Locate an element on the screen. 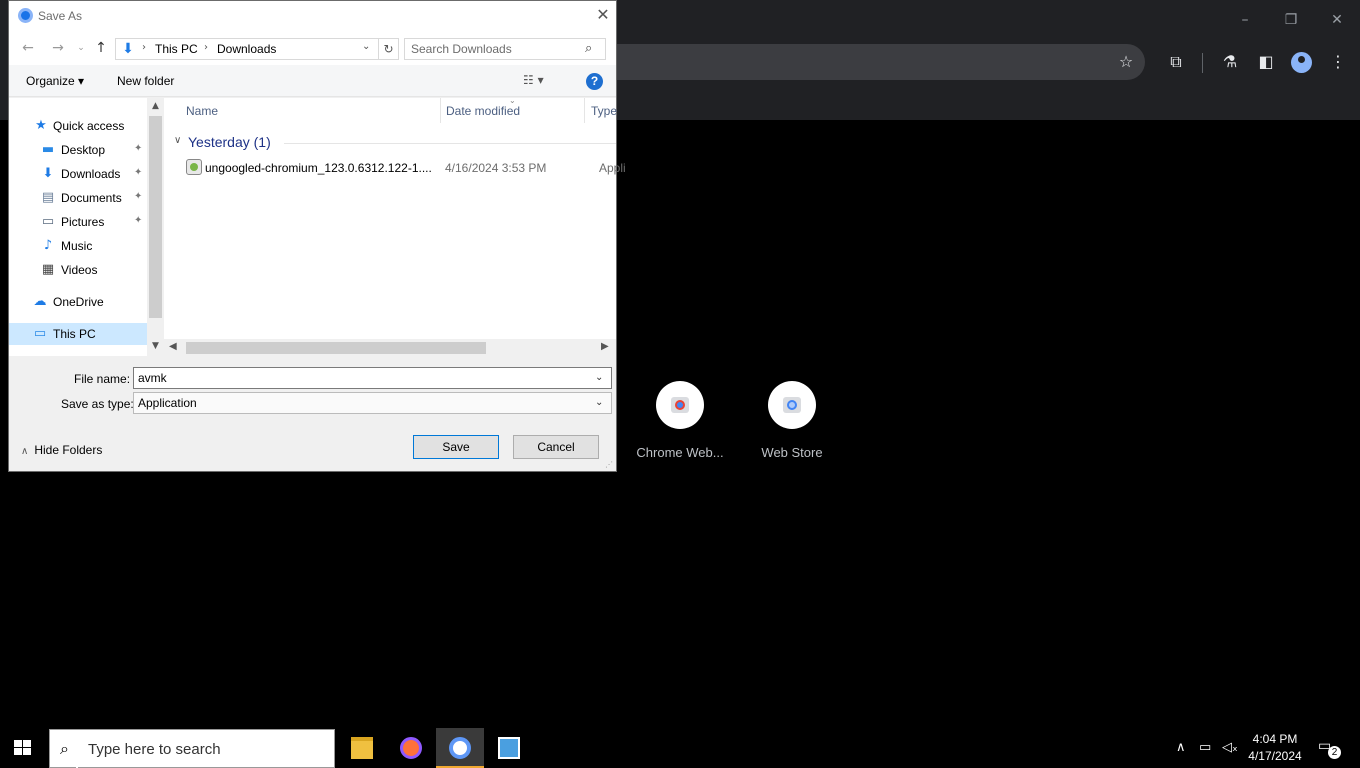 Image resolution: width=1360 pixels, height=768 pixels. forward-arrow-icon: → is located at coordinates (58, 48).